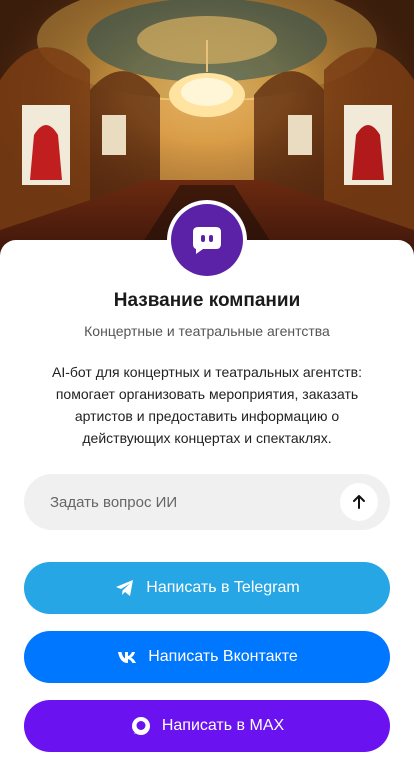 The image size is (414, 770). I want to click on vk-icon, so click(127, 657).